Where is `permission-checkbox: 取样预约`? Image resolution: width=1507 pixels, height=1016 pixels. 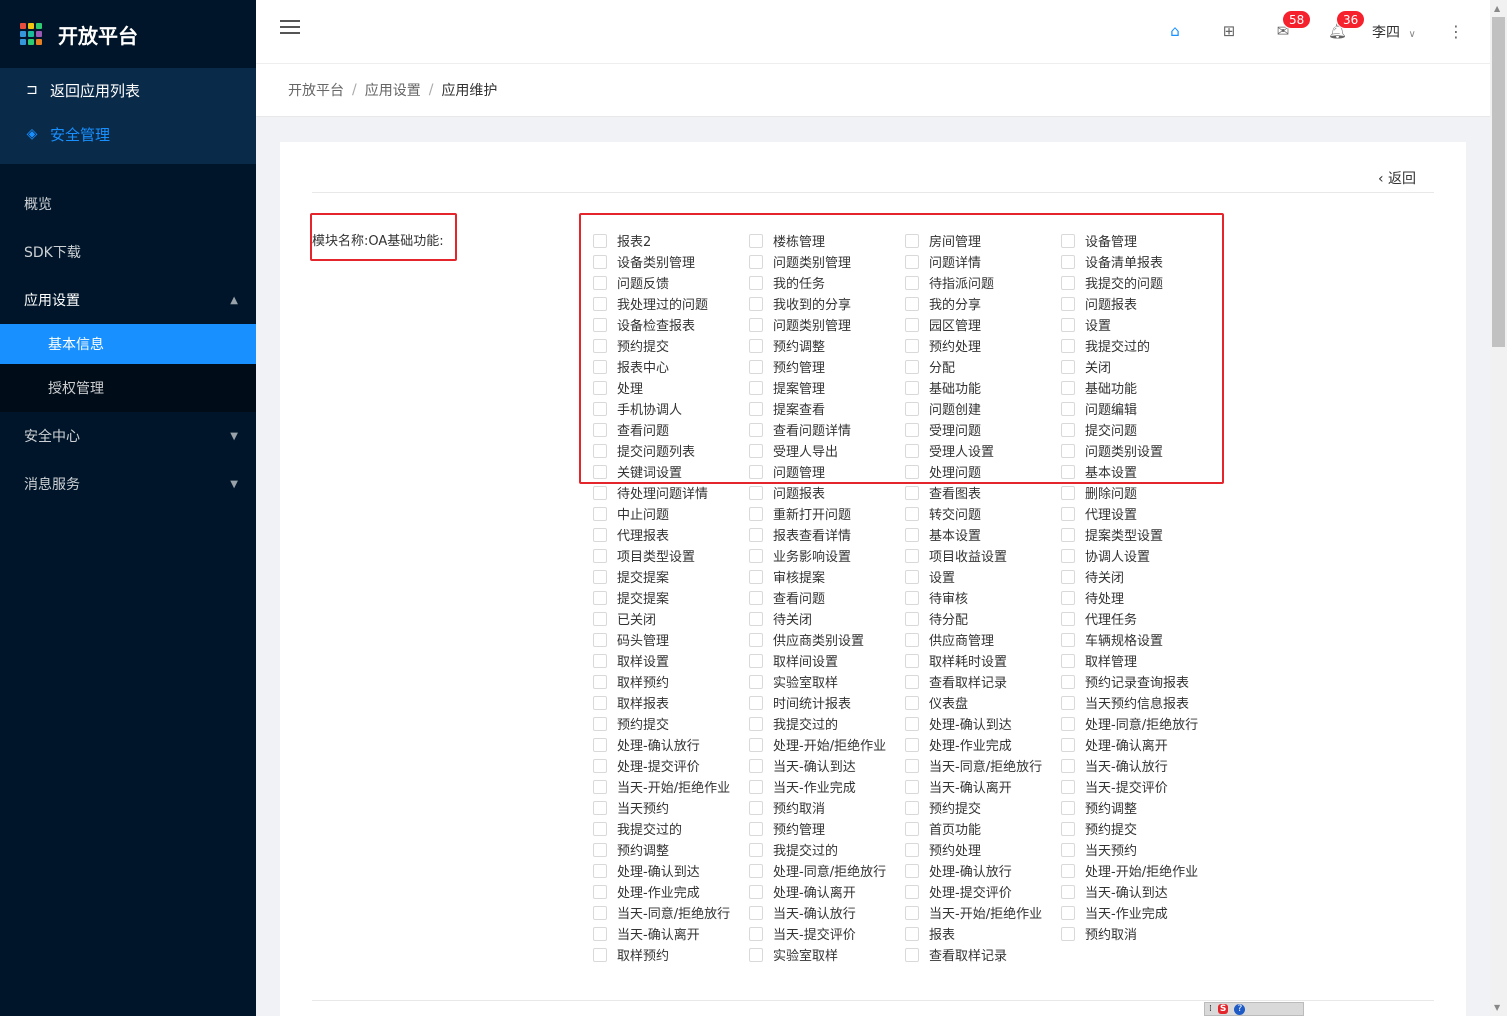
permission-checkbox: 取样预约 is located at coordinates (671, 954).